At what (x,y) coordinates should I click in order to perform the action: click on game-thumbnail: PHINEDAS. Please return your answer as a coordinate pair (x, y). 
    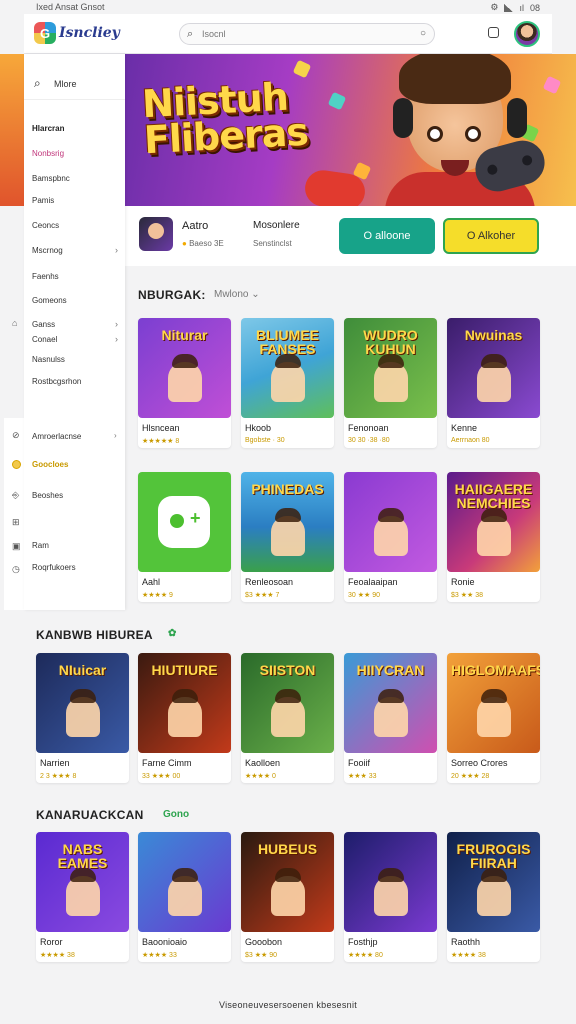
    Looking at the image, I should click on (287, 522).